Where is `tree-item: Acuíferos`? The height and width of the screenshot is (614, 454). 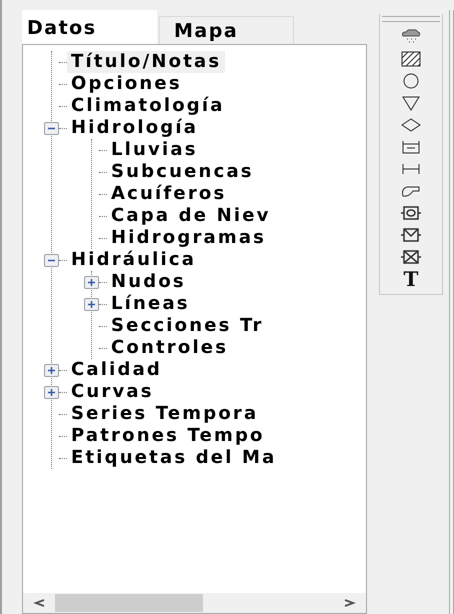
tree-item: Acuíferos is located at coordinates (168, 194).